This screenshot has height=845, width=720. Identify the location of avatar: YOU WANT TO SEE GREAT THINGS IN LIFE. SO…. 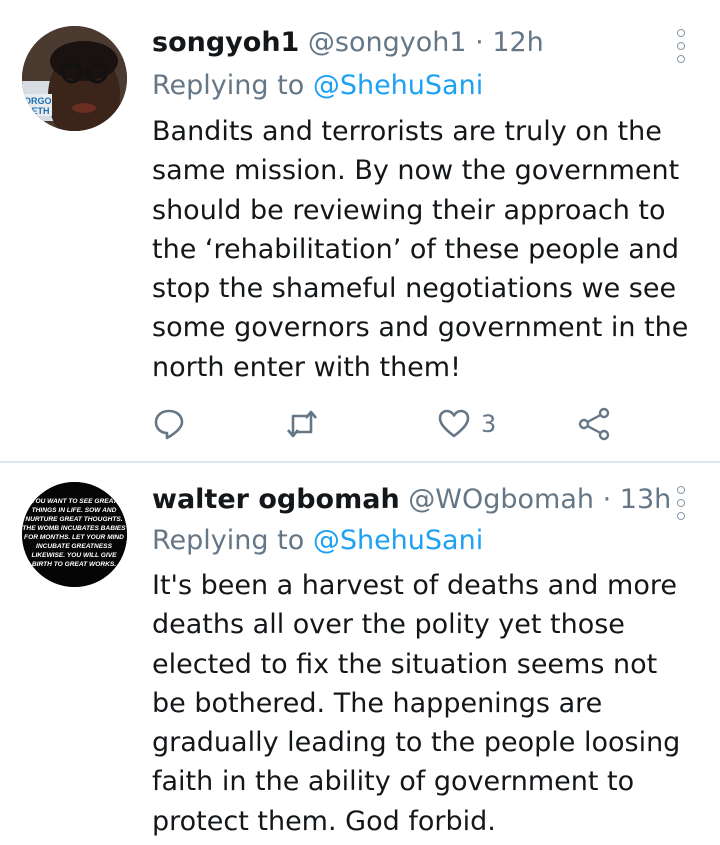
(74, 534).